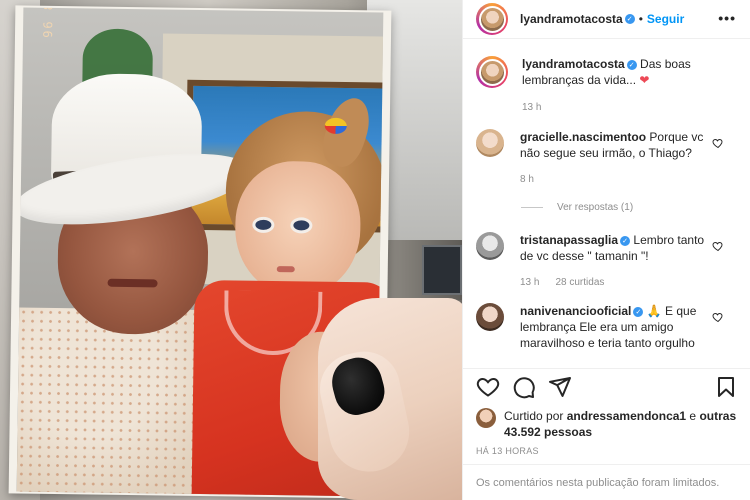 The image size is (750, 500). I want to click on heart-emoji: ❤, so click(644, 80).